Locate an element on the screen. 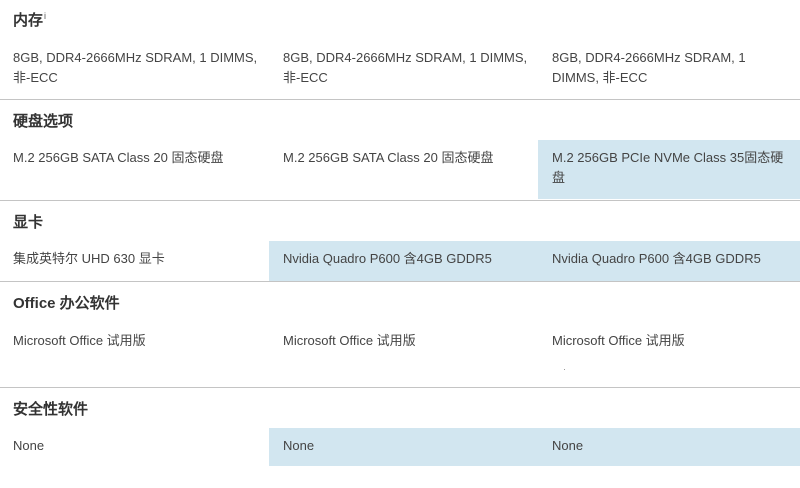 The image size is (800, 488). office-value-col1: Microsoft Office 试用版 is located at coordinates (79, 340).